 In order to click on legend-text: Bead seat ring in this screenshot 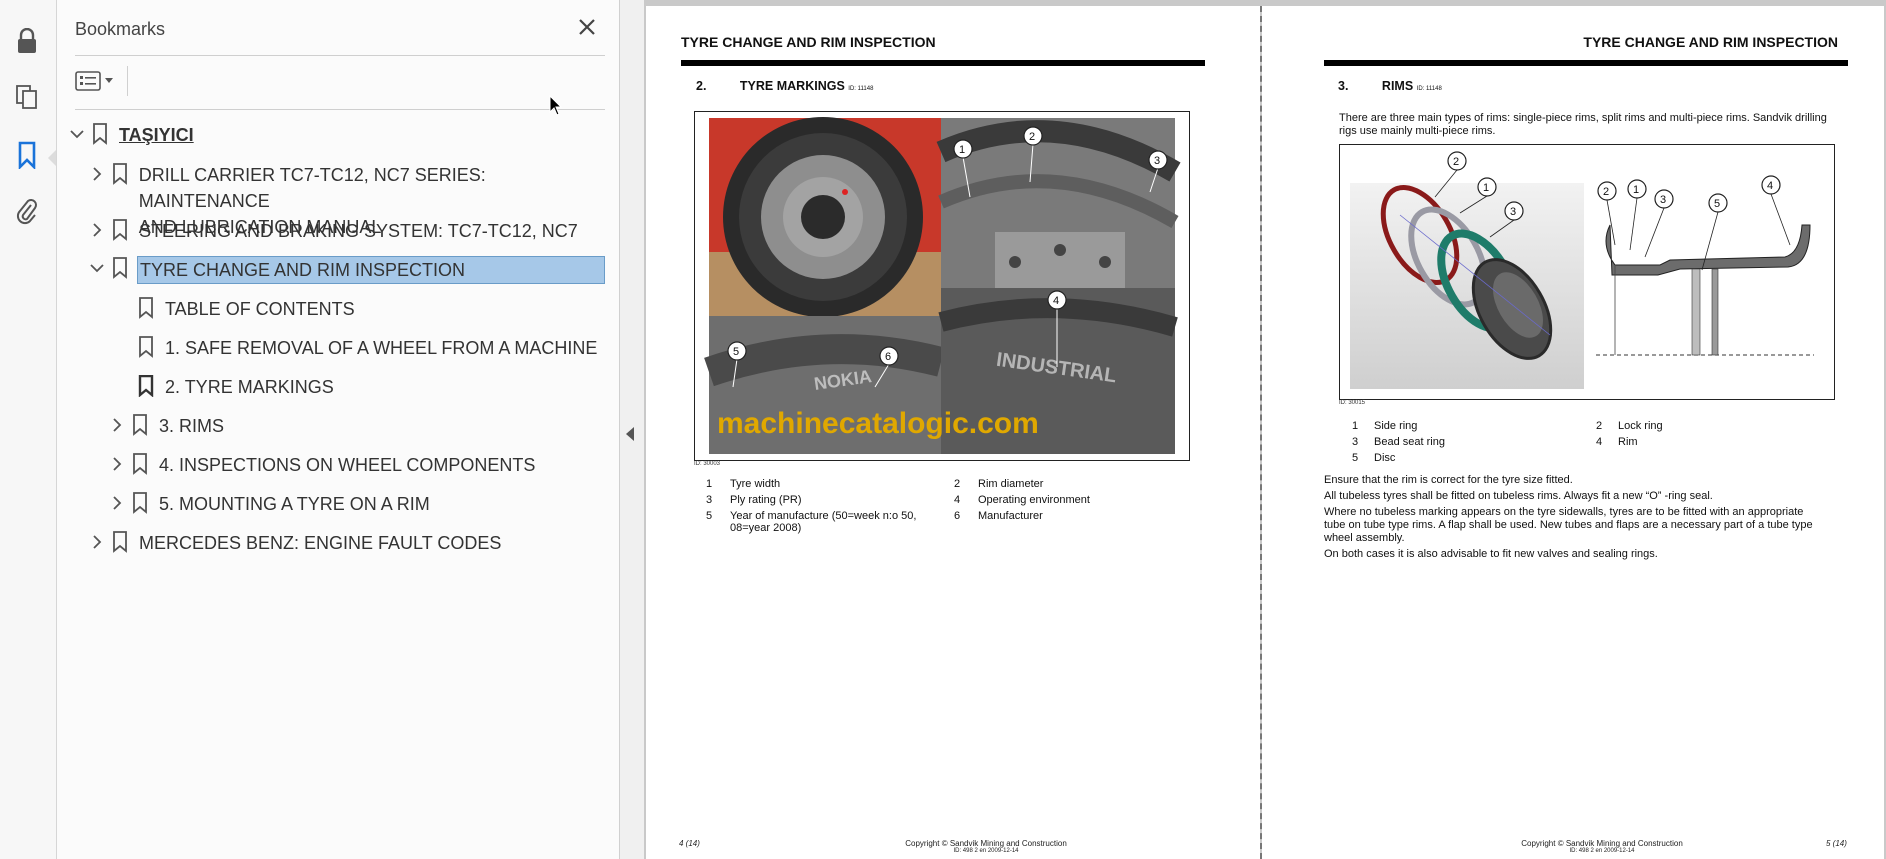, I will do `click(1409, 442)`.